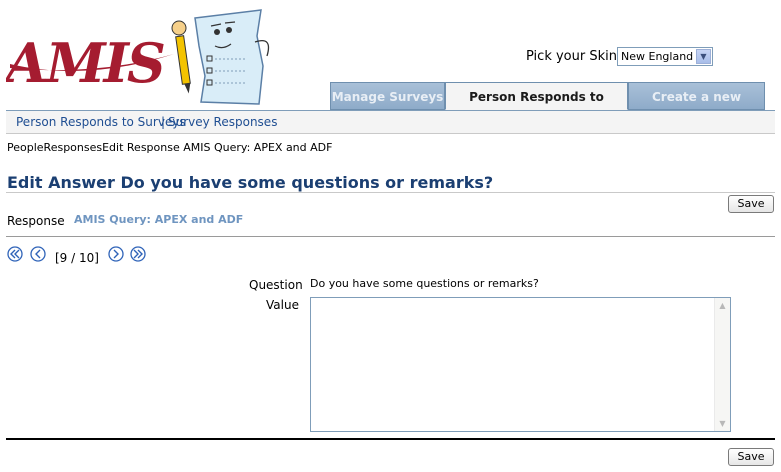  What do you see at coordinates (77, 258) in the screenshot?
I see `page-counter: [9 / 10]` at bounding box center [77, 258].